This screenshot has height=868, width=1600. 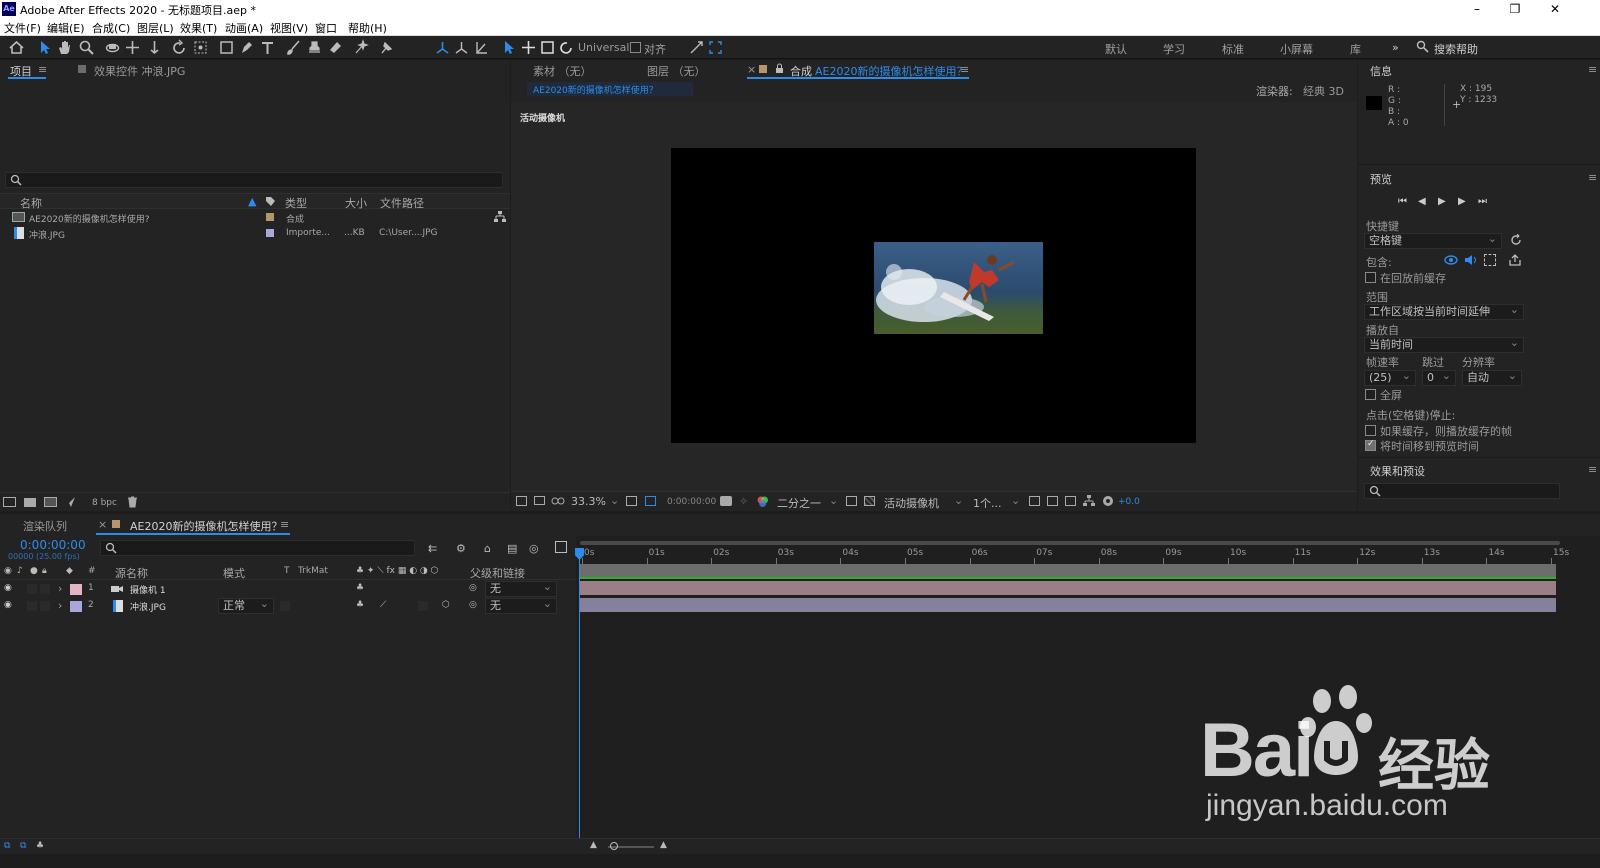 What do you see at coordinates (1515, 260) in the screenshot?
I see `export-icon` at bounding box center [1515, 260].